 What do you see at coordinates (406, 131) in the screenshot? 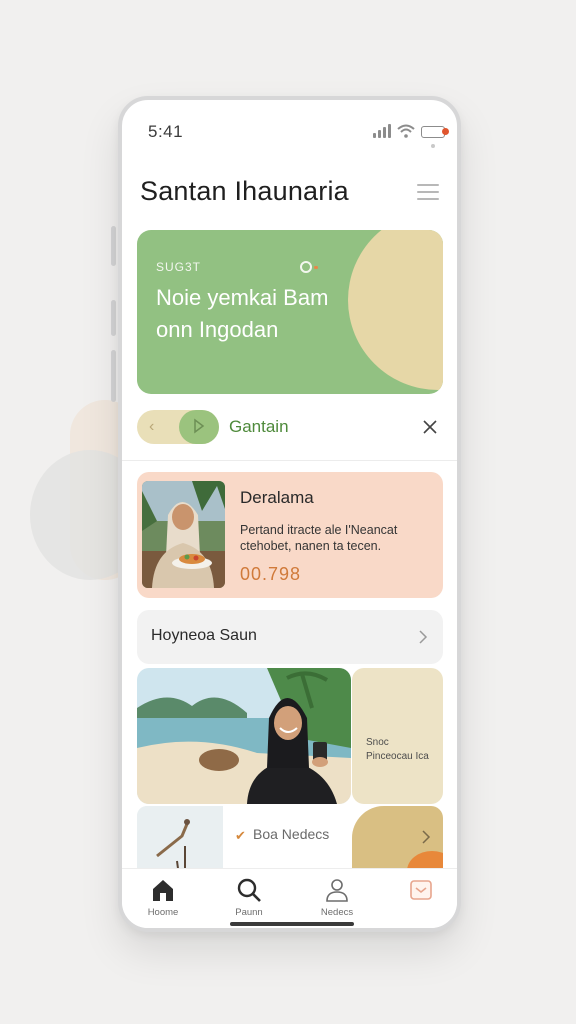
I see `wifi-icon` at bounding box center [406, 131].